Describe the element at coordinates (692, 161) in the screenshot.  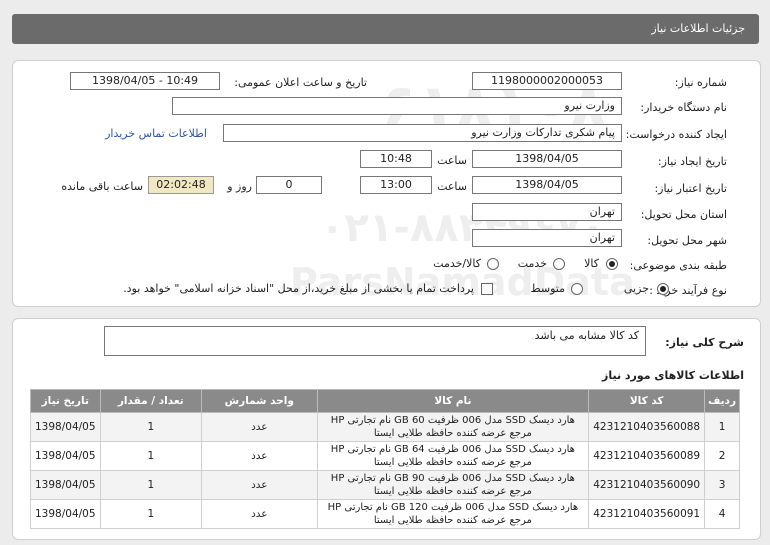
I see `created-date-label: تاریخ ایجاد نیاز:` at that location.